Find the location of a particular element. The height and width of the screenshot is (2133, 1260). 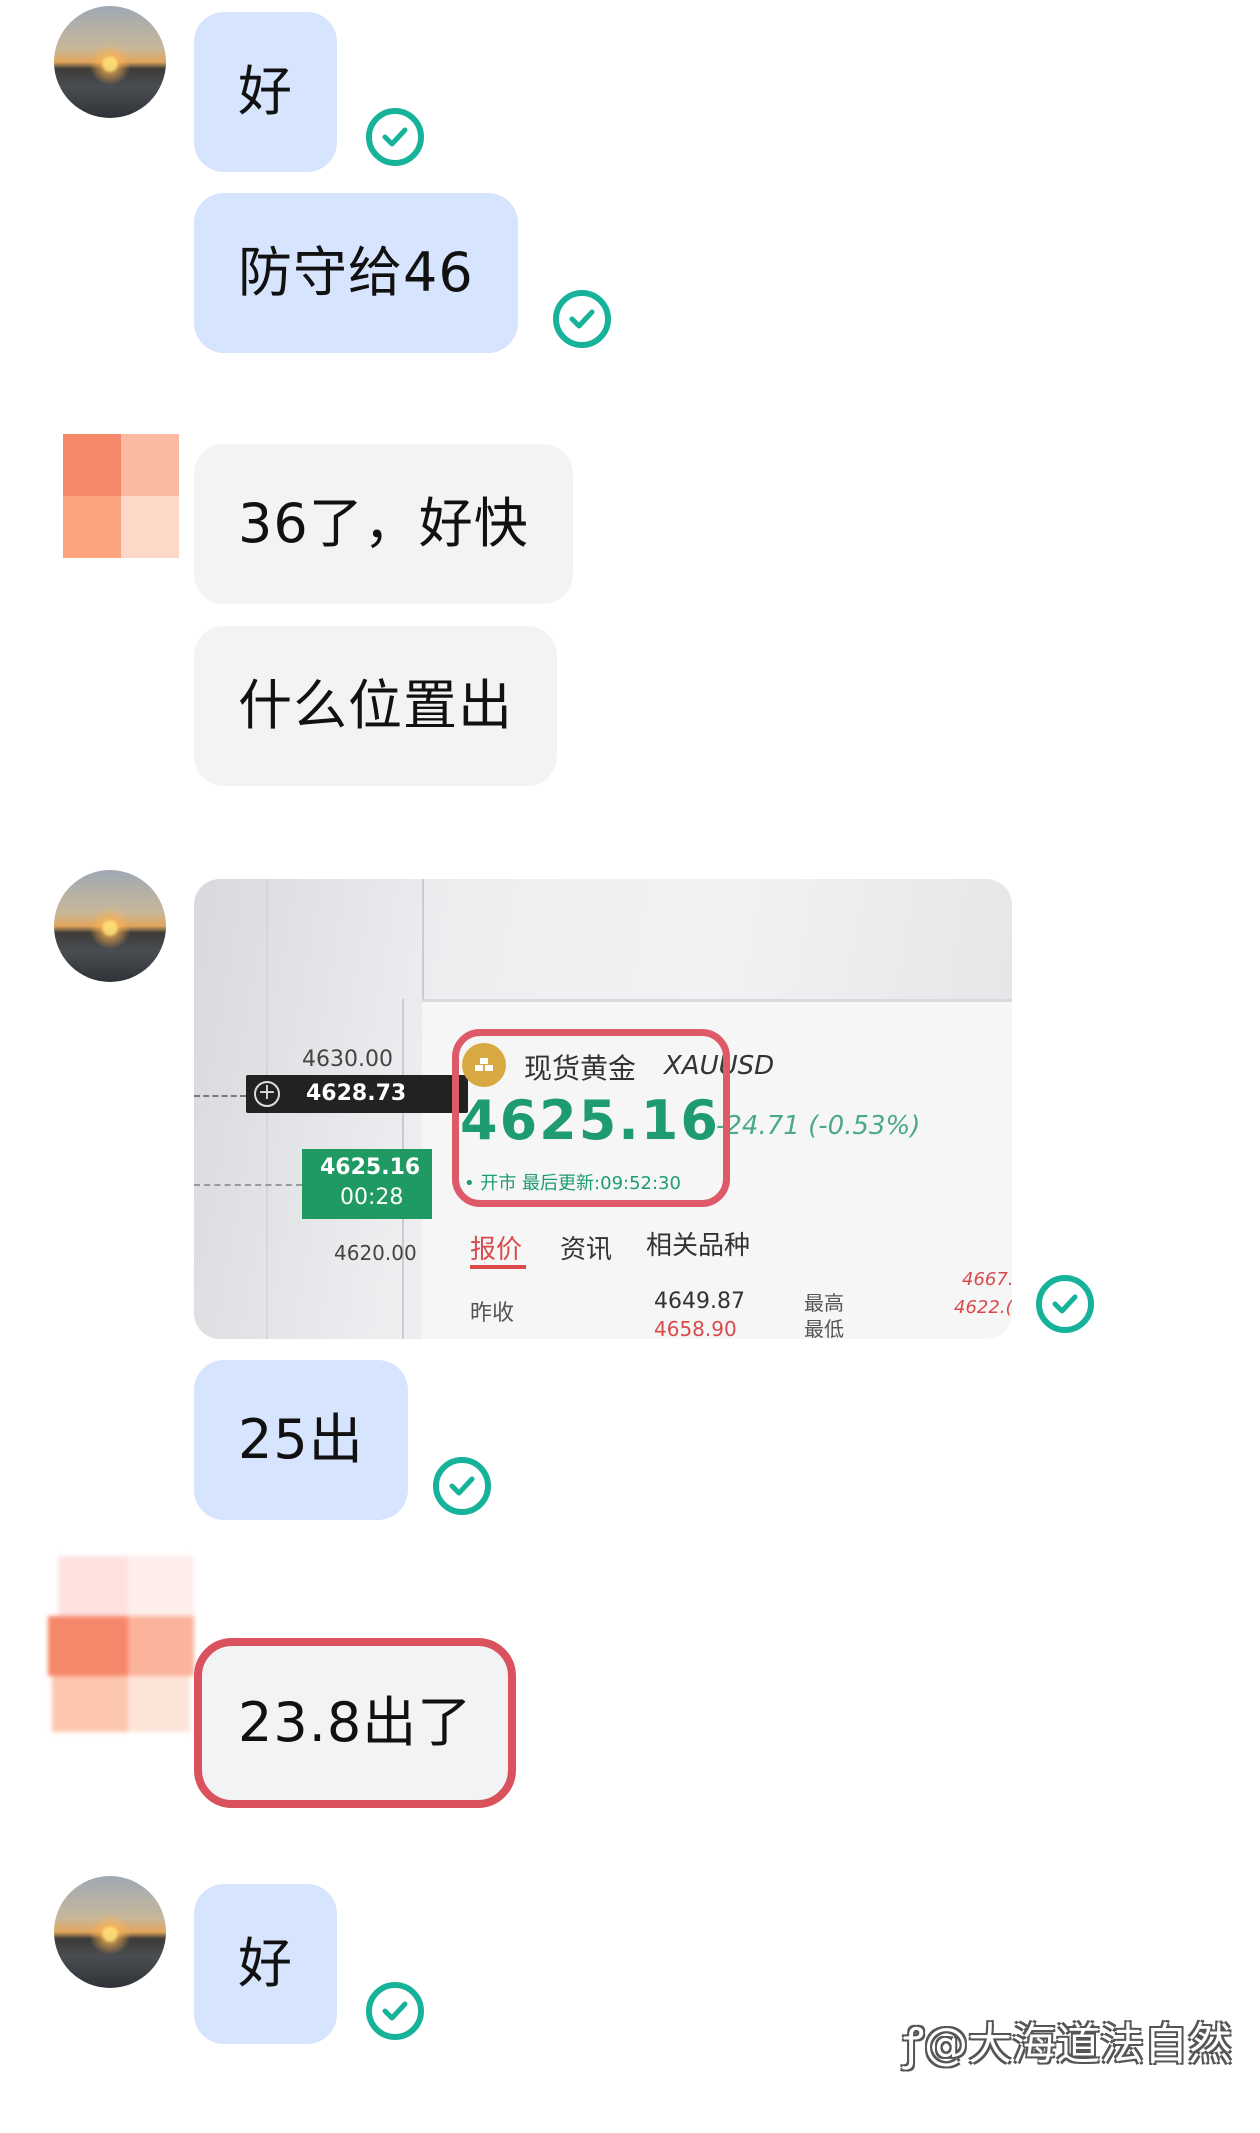

message-text: 36了，好快 is located at coordinates (383, 523).